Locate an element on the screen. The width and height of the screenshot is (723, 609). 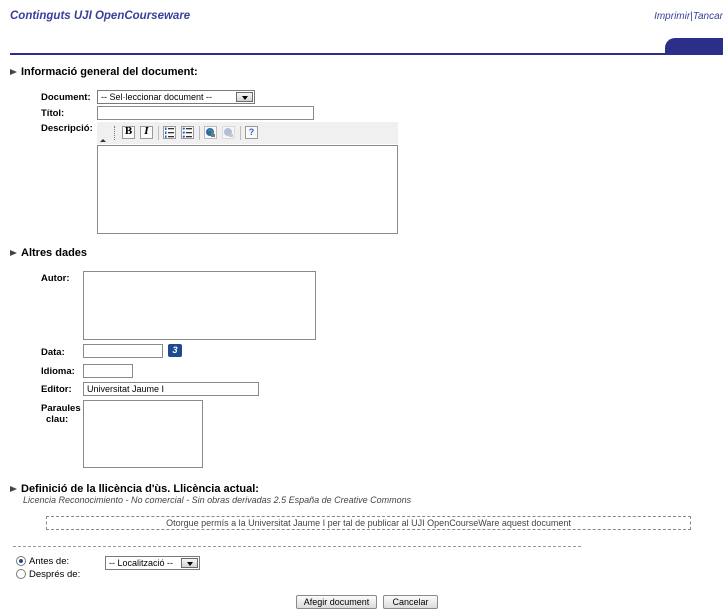
ordered-list-icon is located at coordinates (169, 132).